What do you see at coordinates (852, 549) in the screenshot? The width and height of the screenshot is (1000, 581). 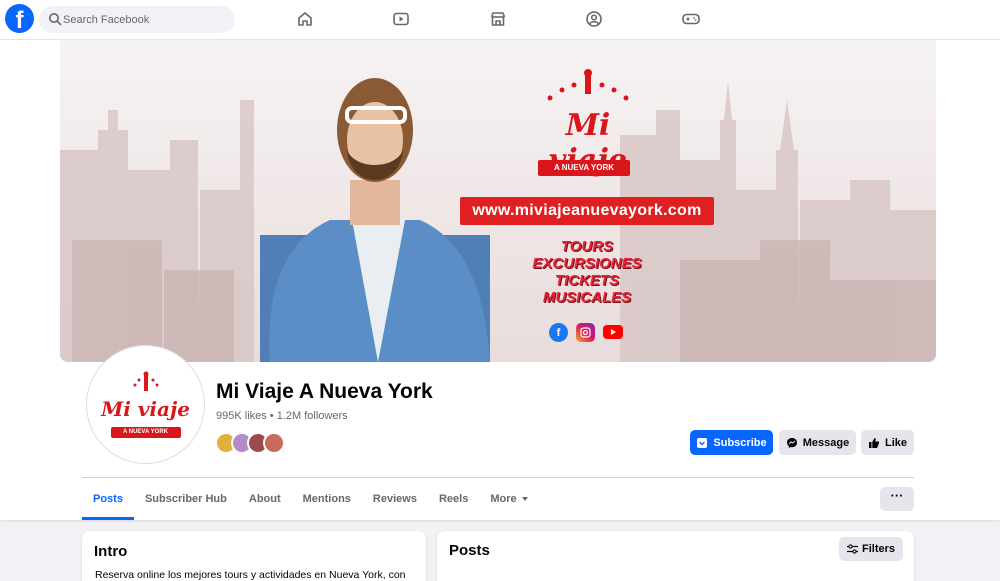 I see `filter-sliders-icon` at bounding box center [852, 549].